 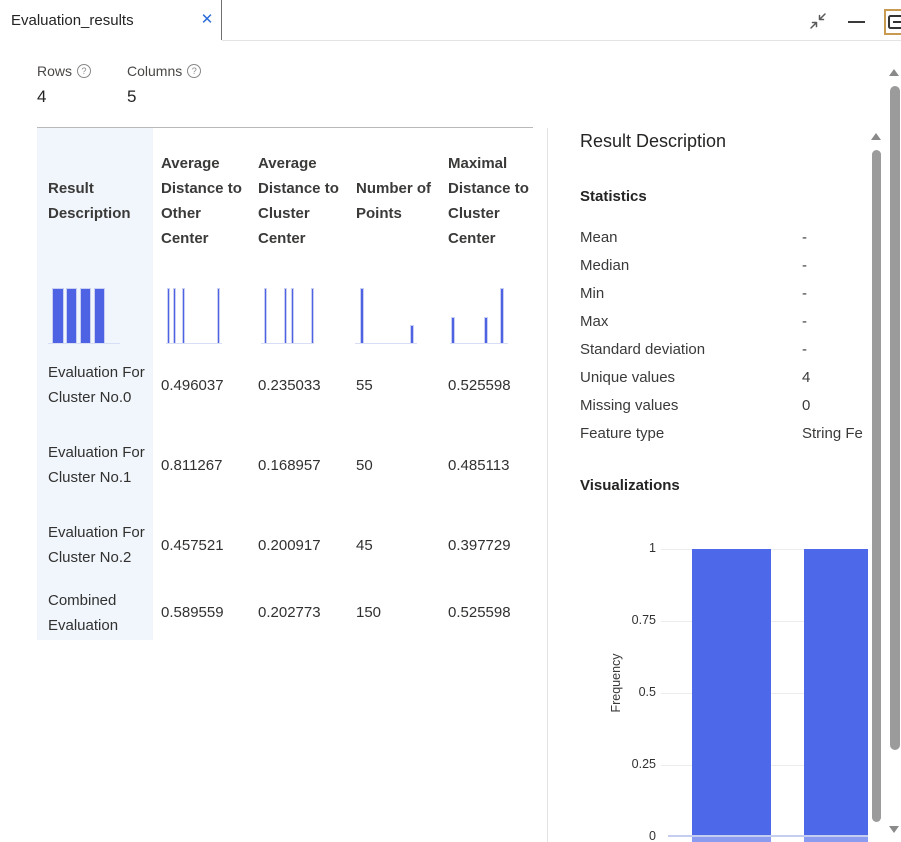 What do you see at coordinates (599, 237) in the screenshot?
I see `stat-label: Mean` at bounding box center [599, 237].